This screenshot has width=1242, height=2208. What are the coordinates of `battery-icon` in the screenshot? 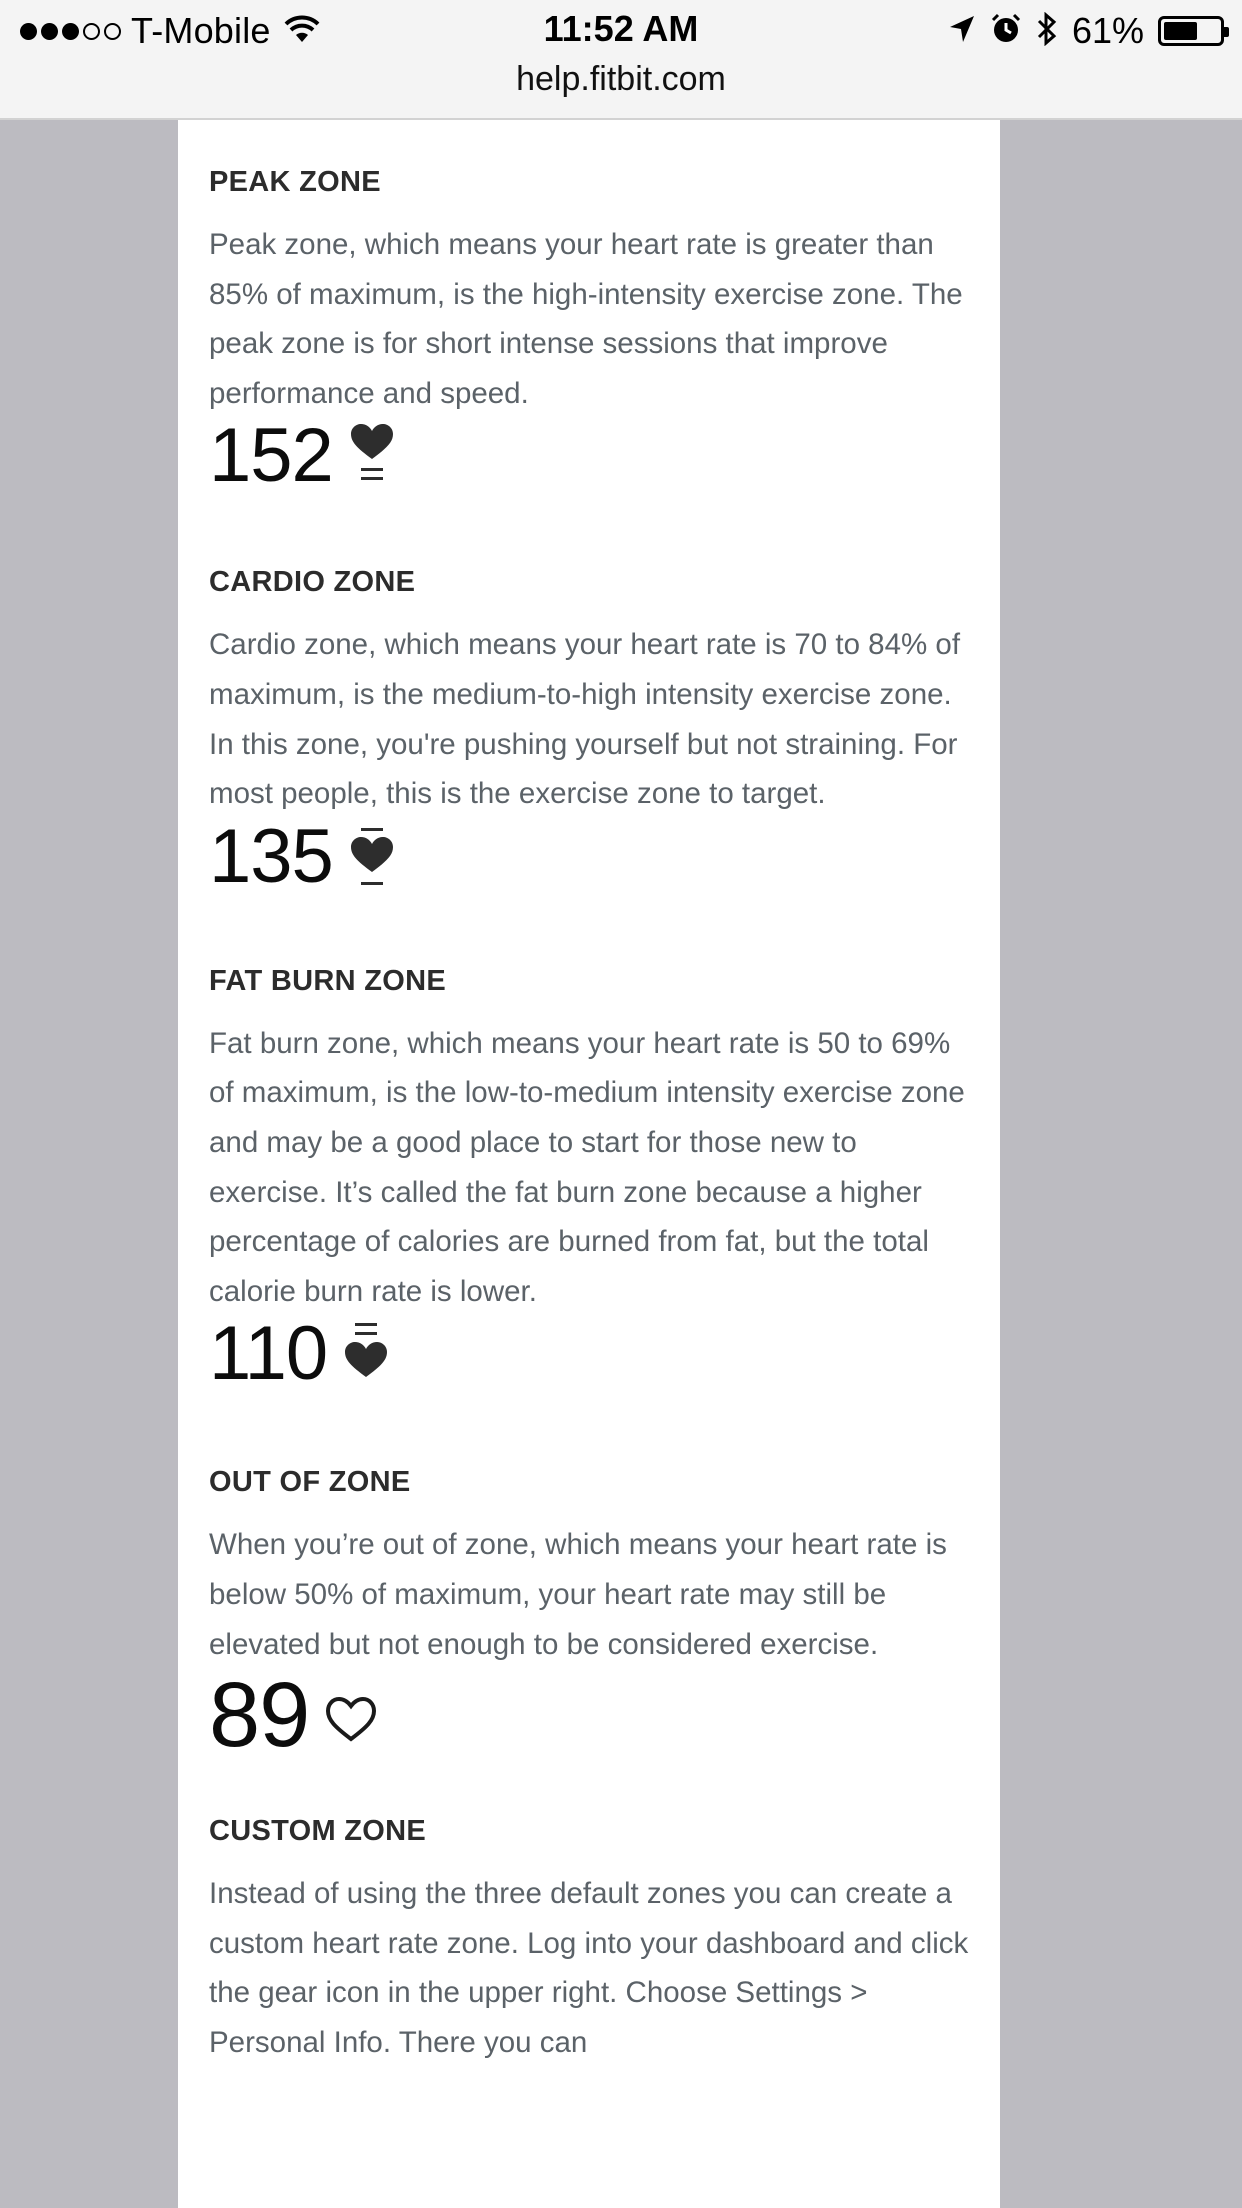 It's located at (1193, 31).